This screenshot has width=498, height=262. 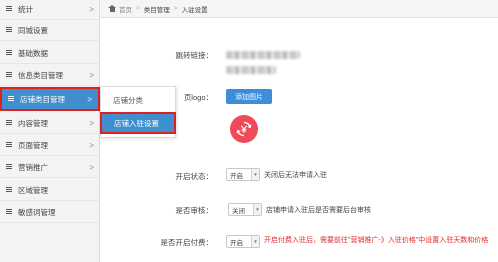 I want to click on open-status-select: 开启 ▼, so click(x=243, y=174).